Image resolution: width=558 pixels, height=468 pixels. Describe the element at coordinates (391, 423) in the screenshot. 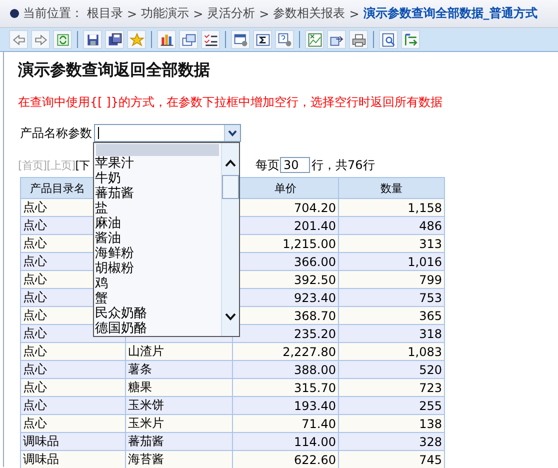

I see `table-cell: 138` at that location.